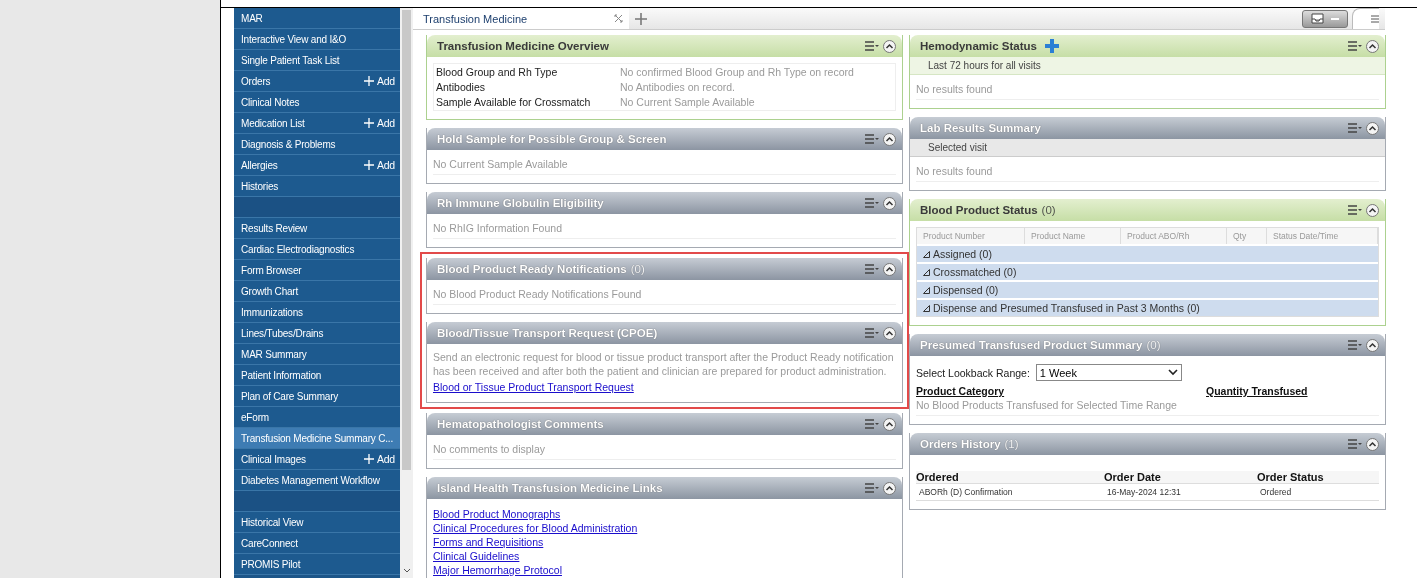 This screenshot has width=1417, height=578. Describe the element at coordinates (979, 210) in the screenshot. I see `panel-title: Blood Product Status` at that location.